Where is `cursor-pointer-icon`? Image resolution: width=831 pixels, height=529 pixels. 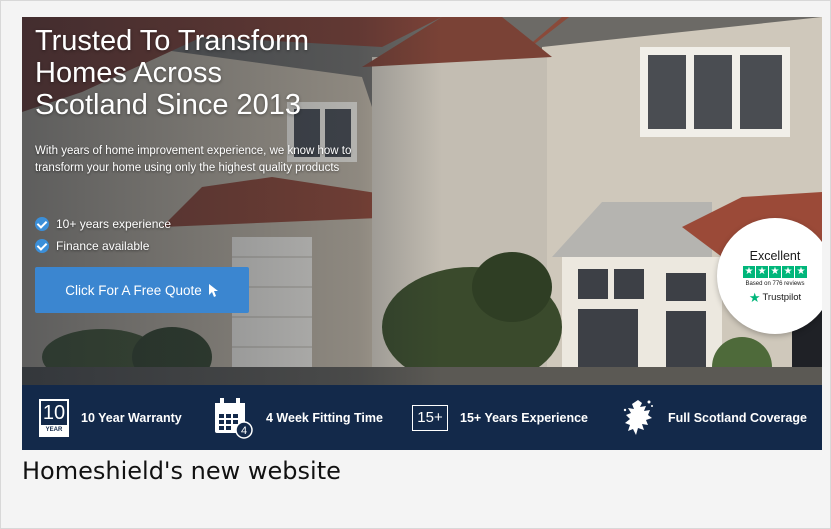 cursor-pointer-icon is located at coordinates (213, 290).